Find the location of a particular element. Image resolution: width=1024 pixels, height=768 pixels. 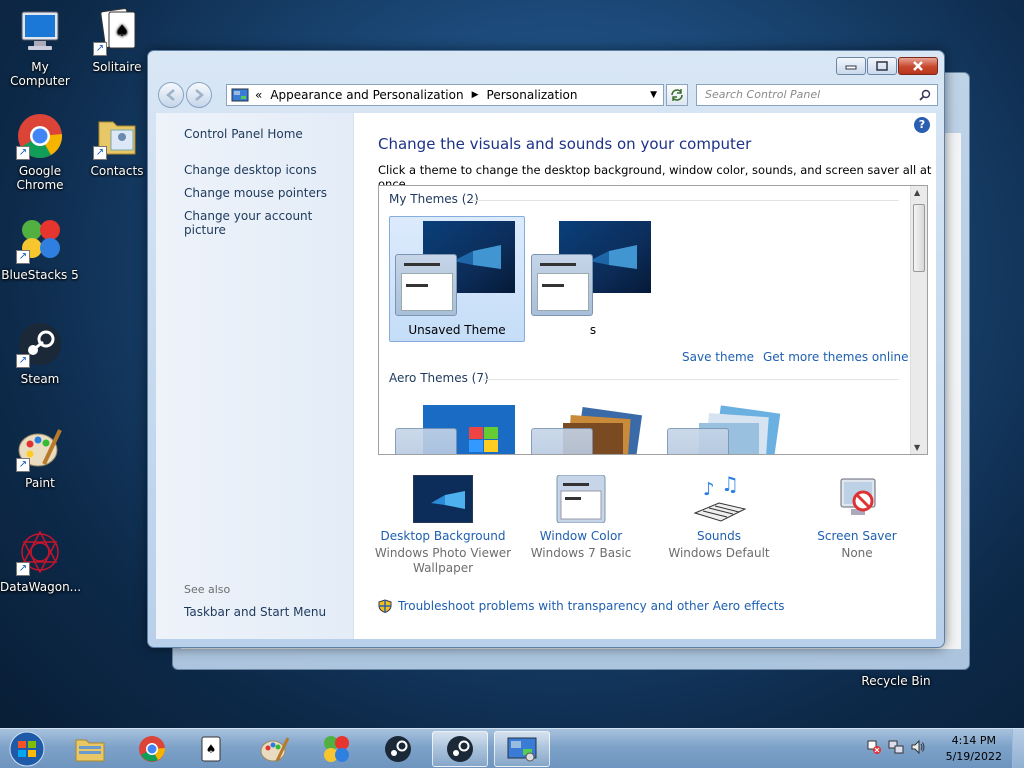

aero-theme-tile-architecture is located at coordinates (593, 427).